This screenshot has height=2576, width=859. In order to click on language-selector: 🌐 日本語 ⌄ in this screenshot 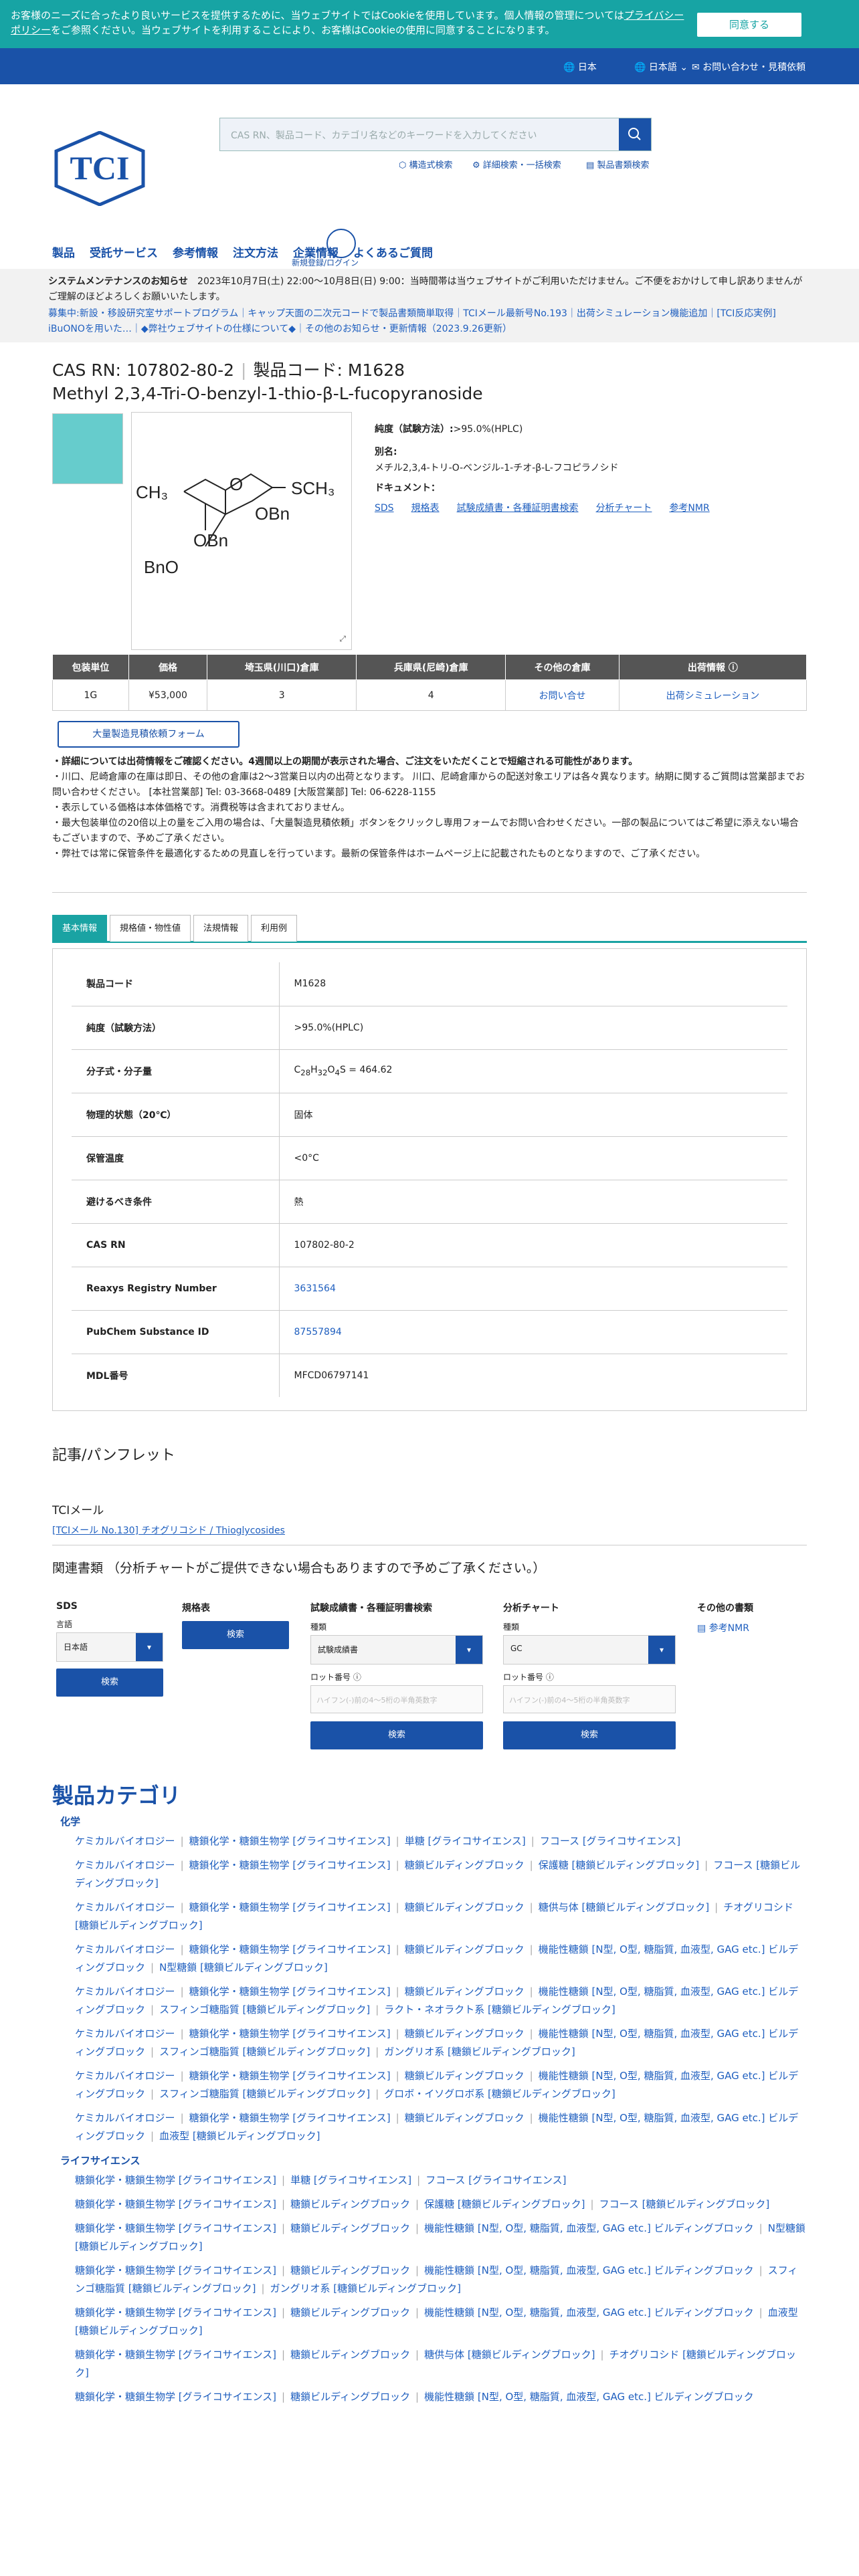, I will do `click(661, 67)`.